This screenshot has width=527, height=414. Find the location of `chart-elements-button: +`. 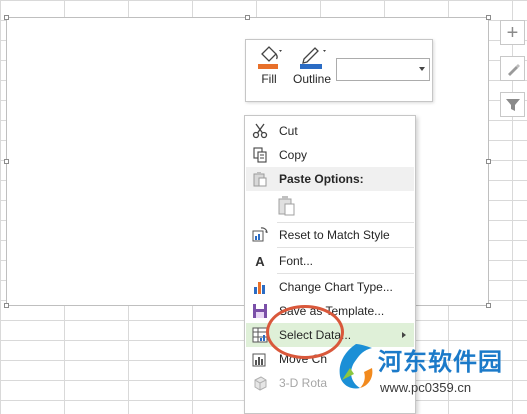

chart-elements-button: + is located at coordinates (512, 32).